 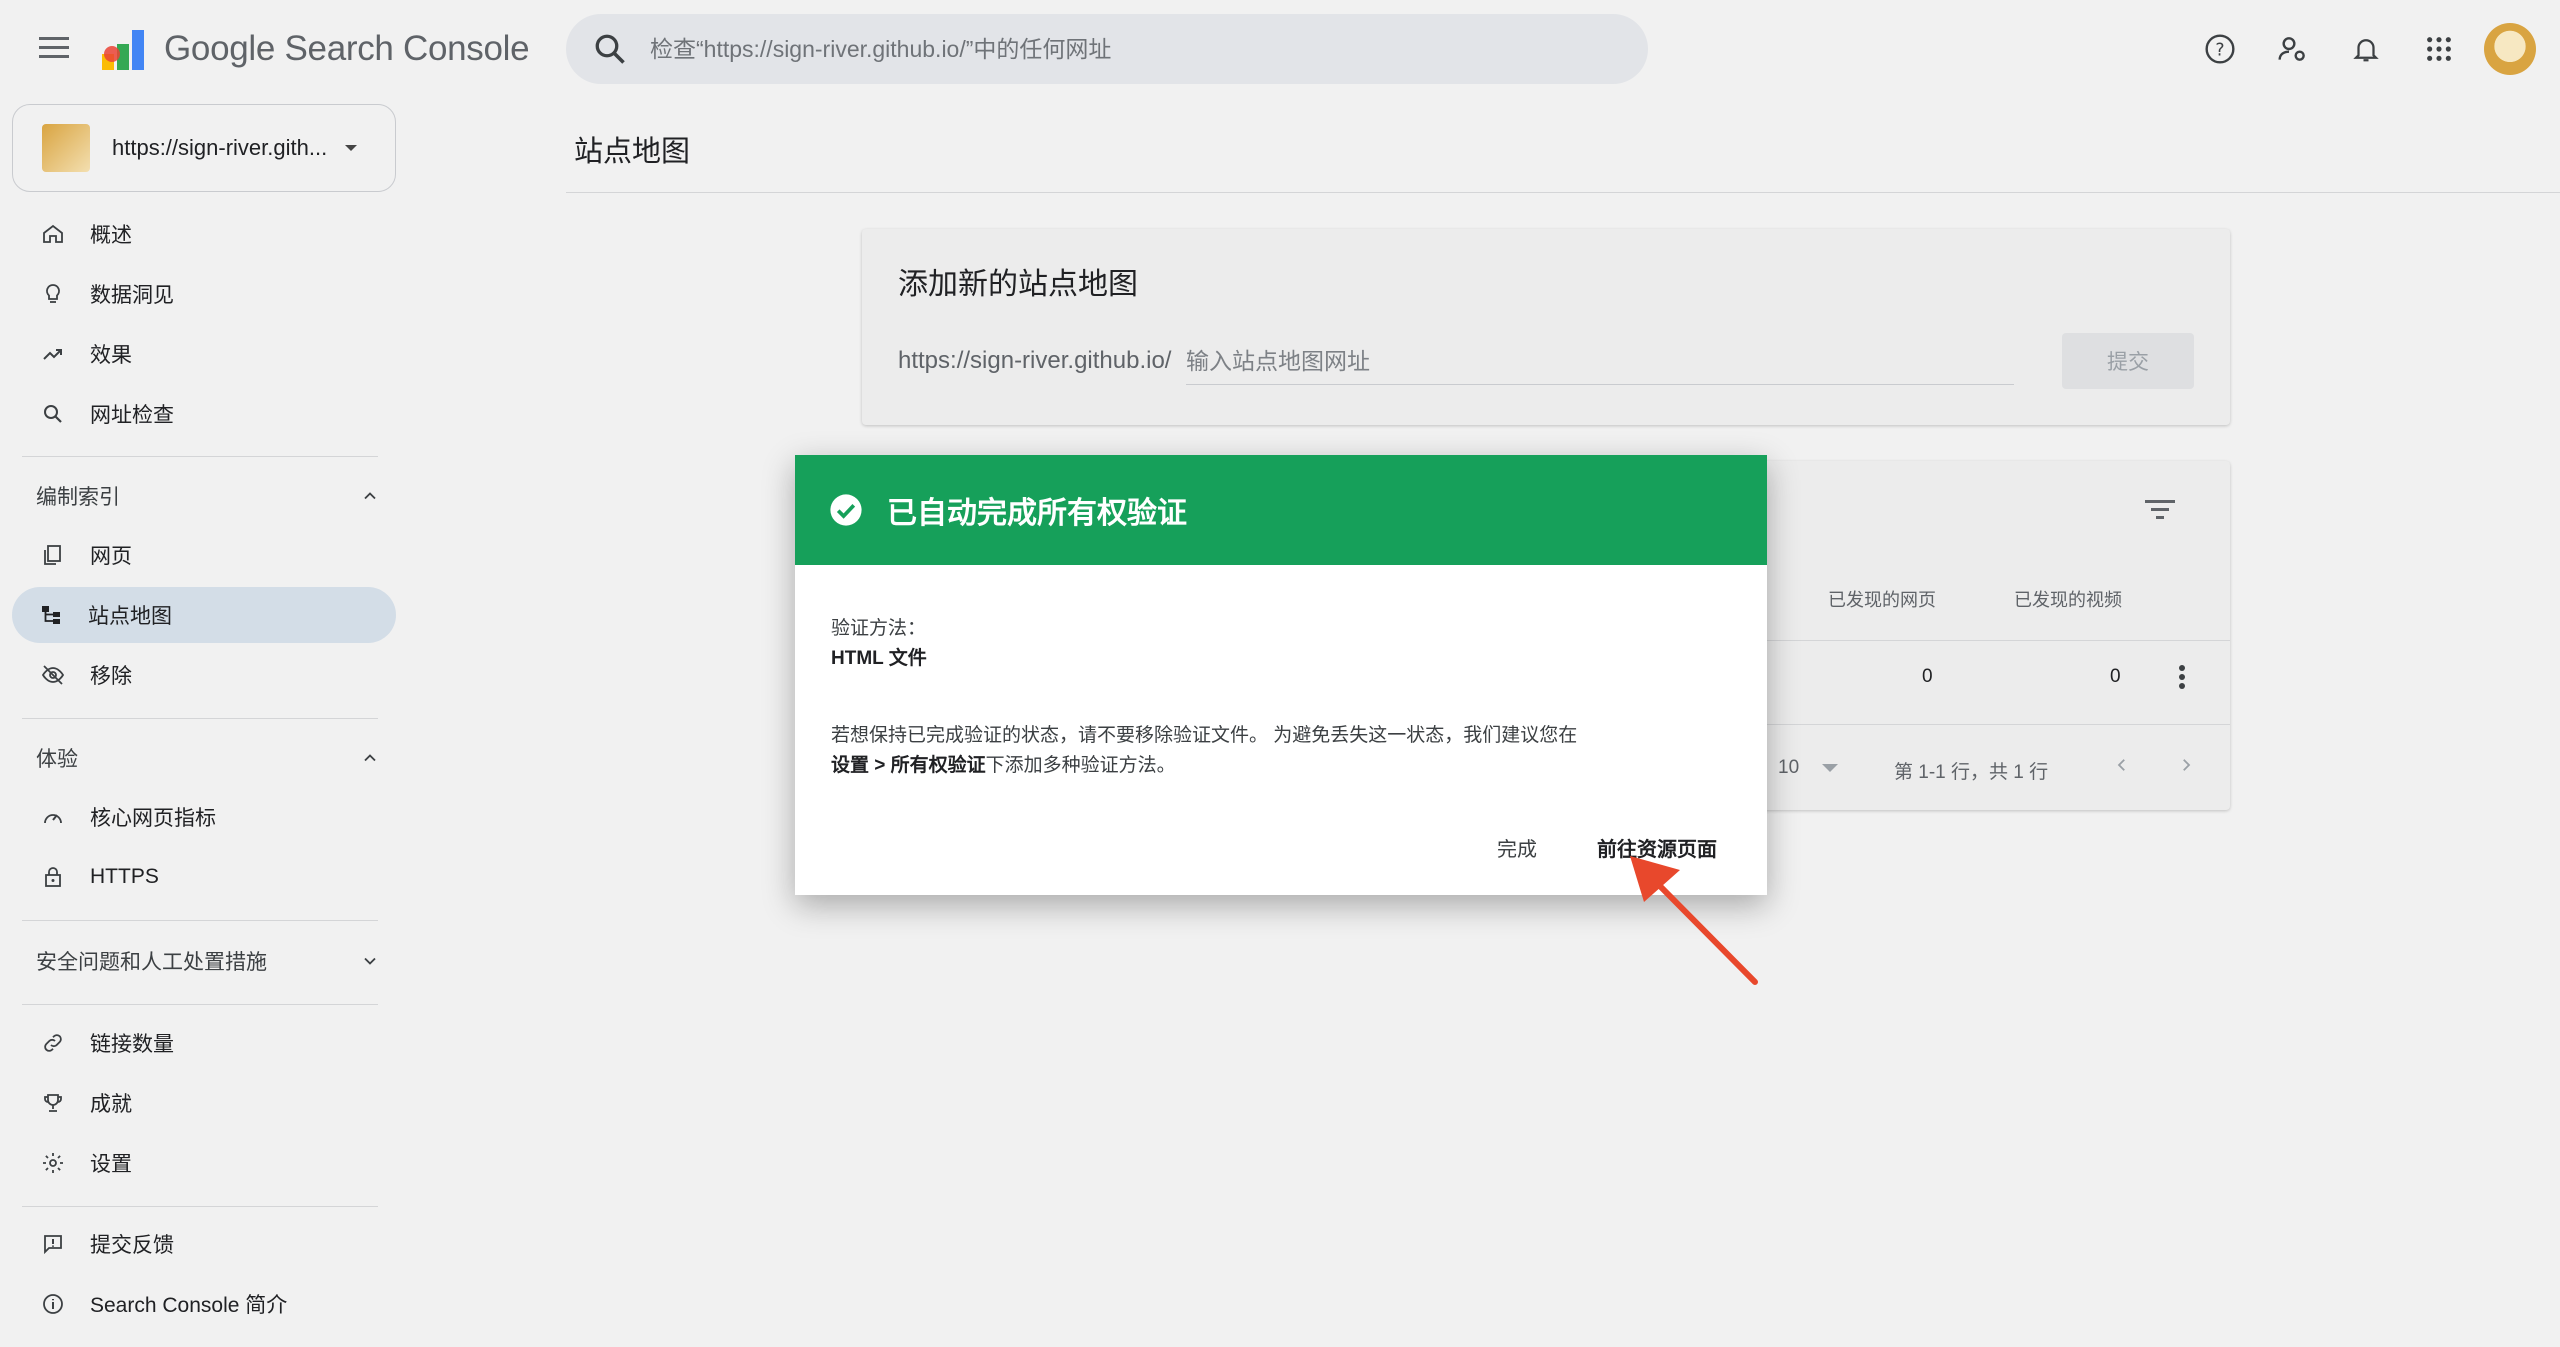 I want to click on info-icon, so click(x=53, y=1304).